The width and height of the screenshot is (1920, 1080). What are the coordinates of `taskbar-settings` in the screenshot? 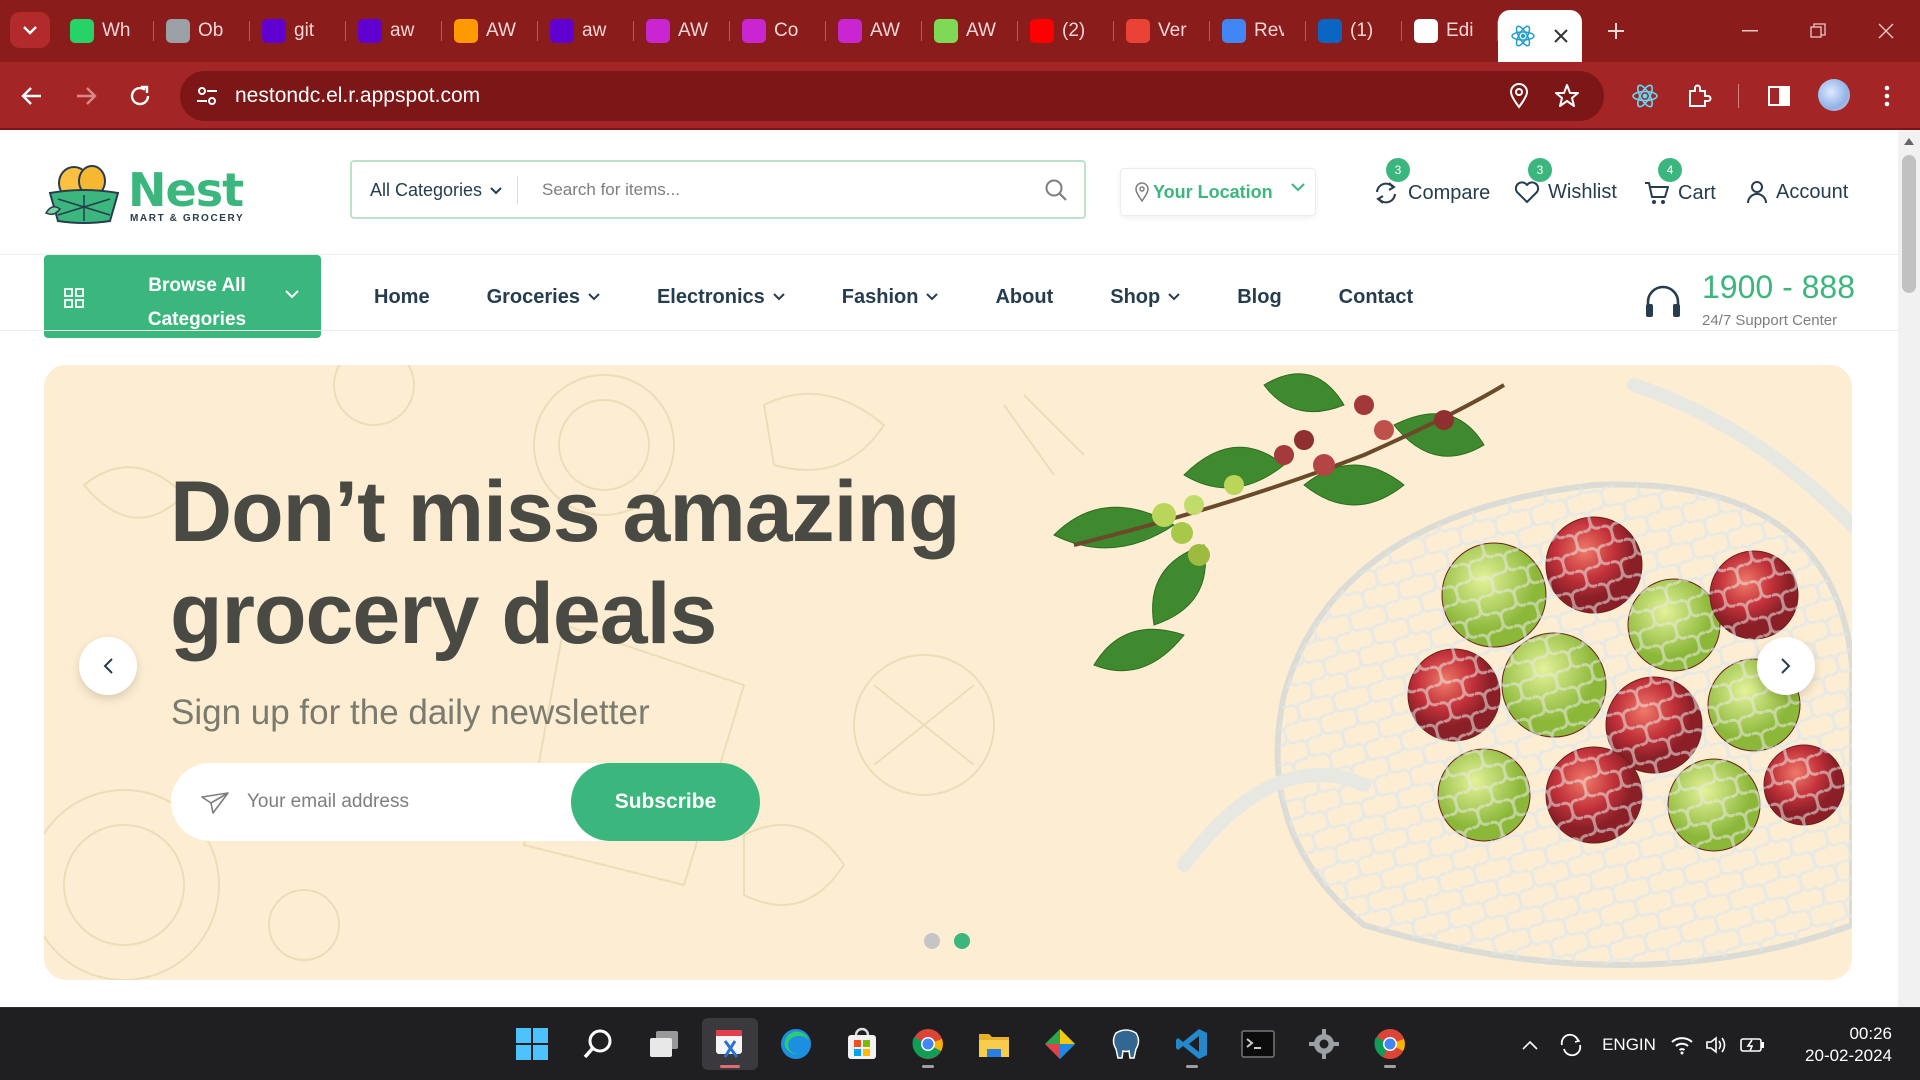 It's located at (1324, 1044).